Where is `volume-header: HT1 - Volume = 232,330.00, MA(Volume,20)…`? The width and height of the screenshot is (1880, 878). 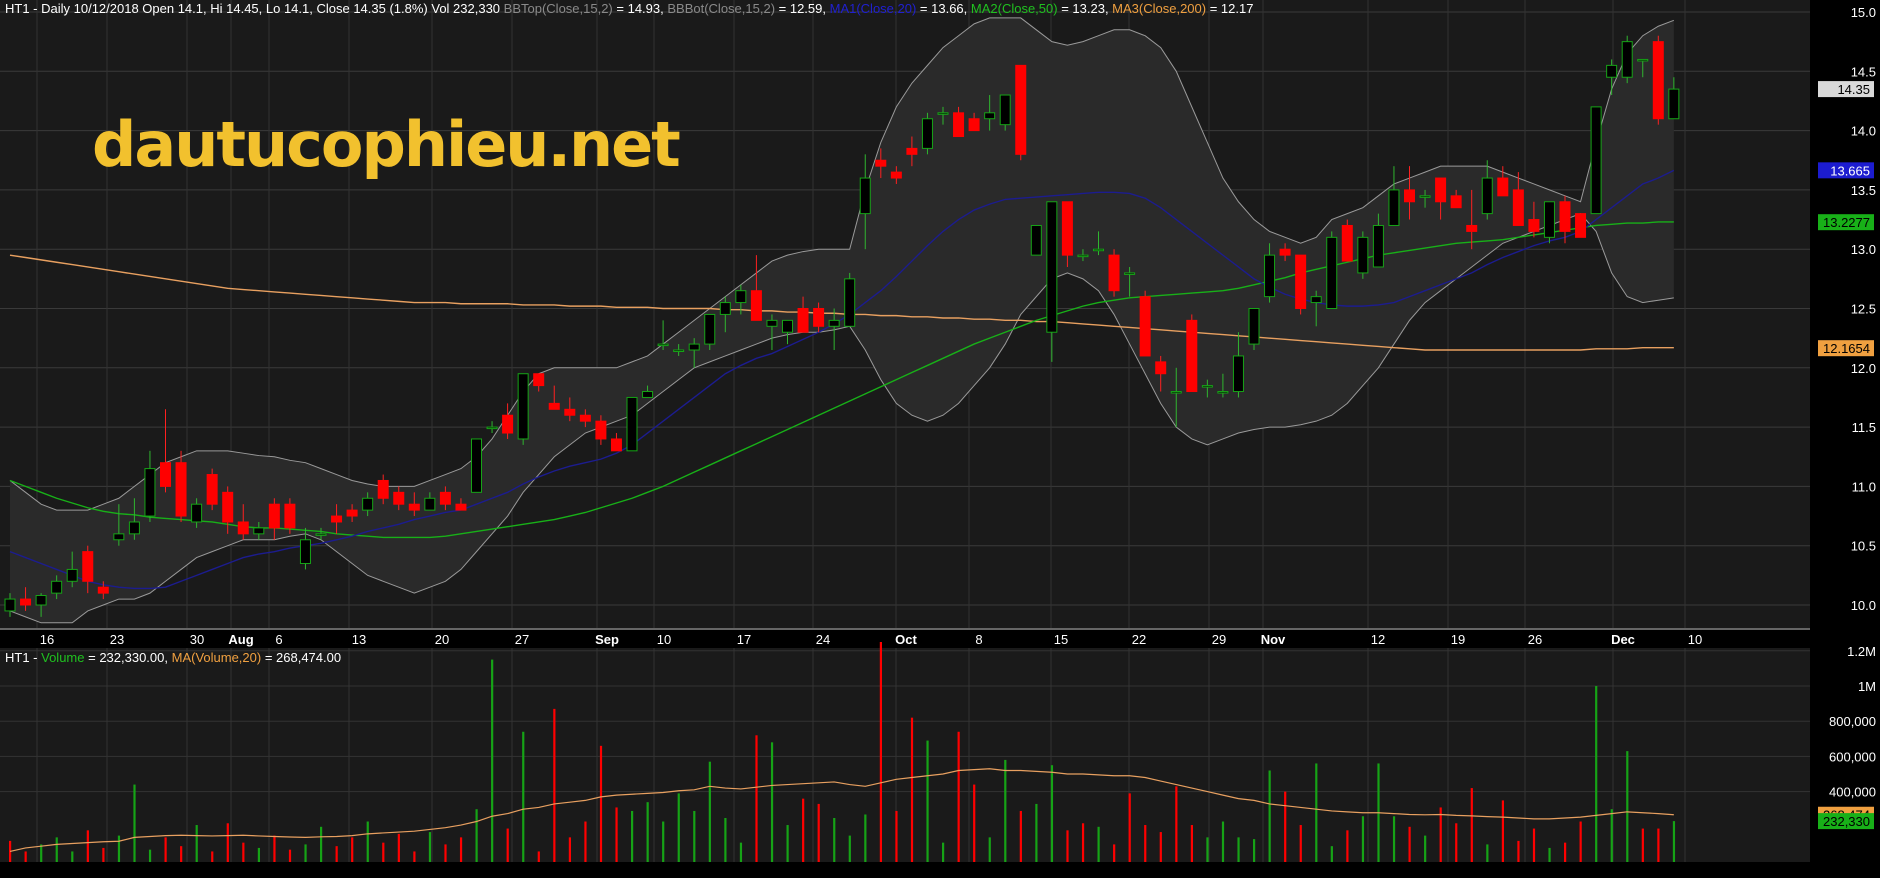
volume-header: HT1 - Volume = 232,330.00, MA(Volume,20)… is located at coordinates (173, 657).